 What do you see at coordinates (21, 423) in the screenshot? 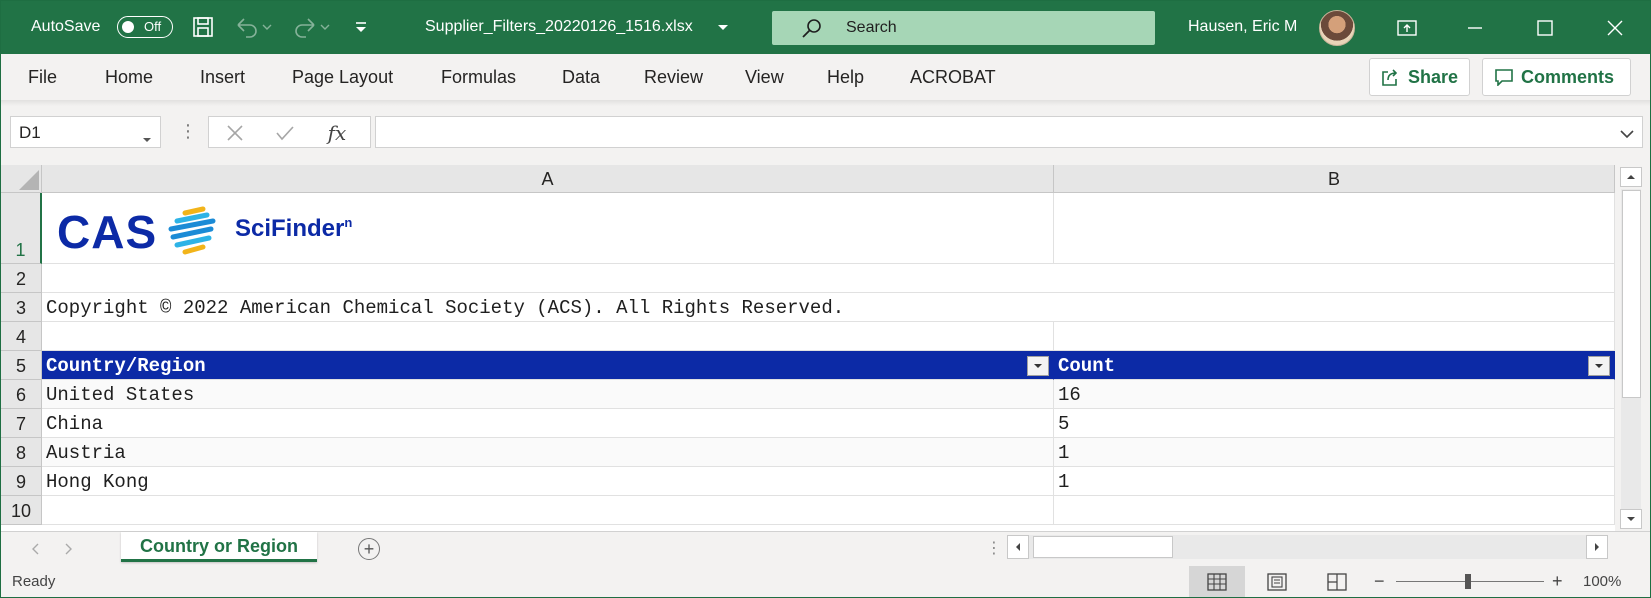
I see `row-header-7: 7` at bounding box center [21, 423].